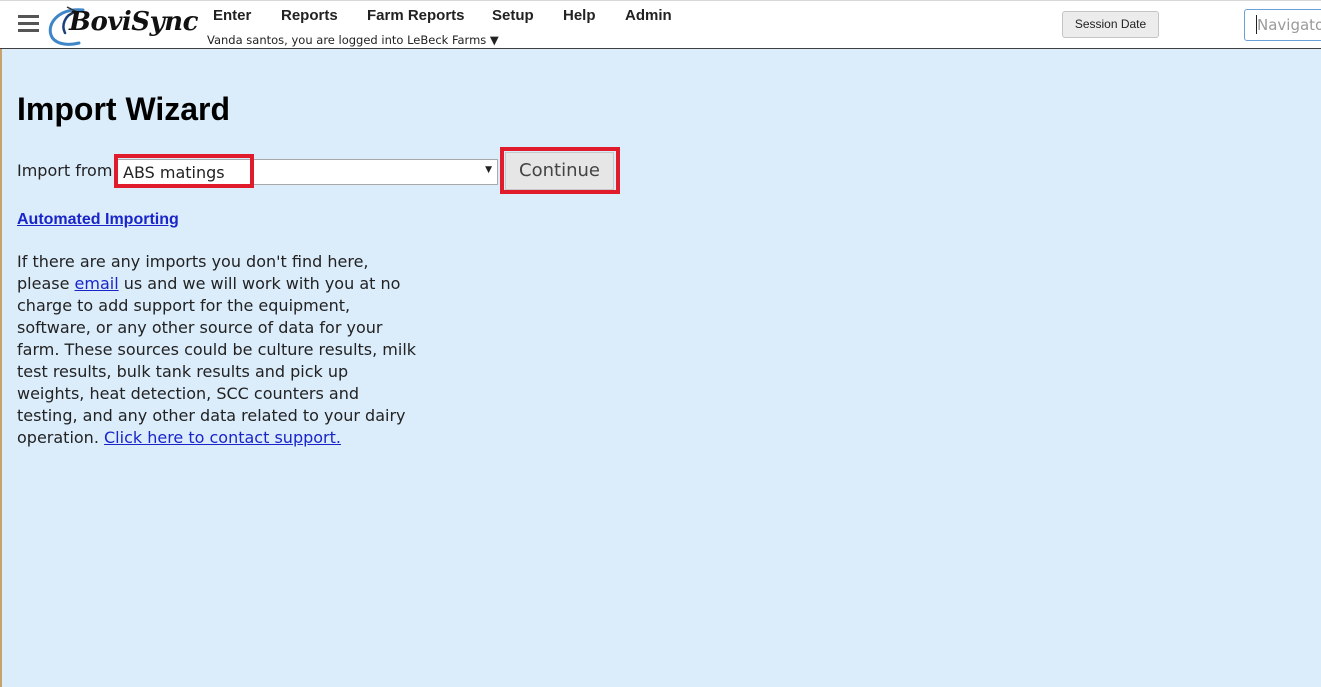 The height and width of the screenshot is (687, 1321). What do you see at coordinates (1256, 24) in the screenshot?
I see `text-caret` at bounding box center [1256, 24].